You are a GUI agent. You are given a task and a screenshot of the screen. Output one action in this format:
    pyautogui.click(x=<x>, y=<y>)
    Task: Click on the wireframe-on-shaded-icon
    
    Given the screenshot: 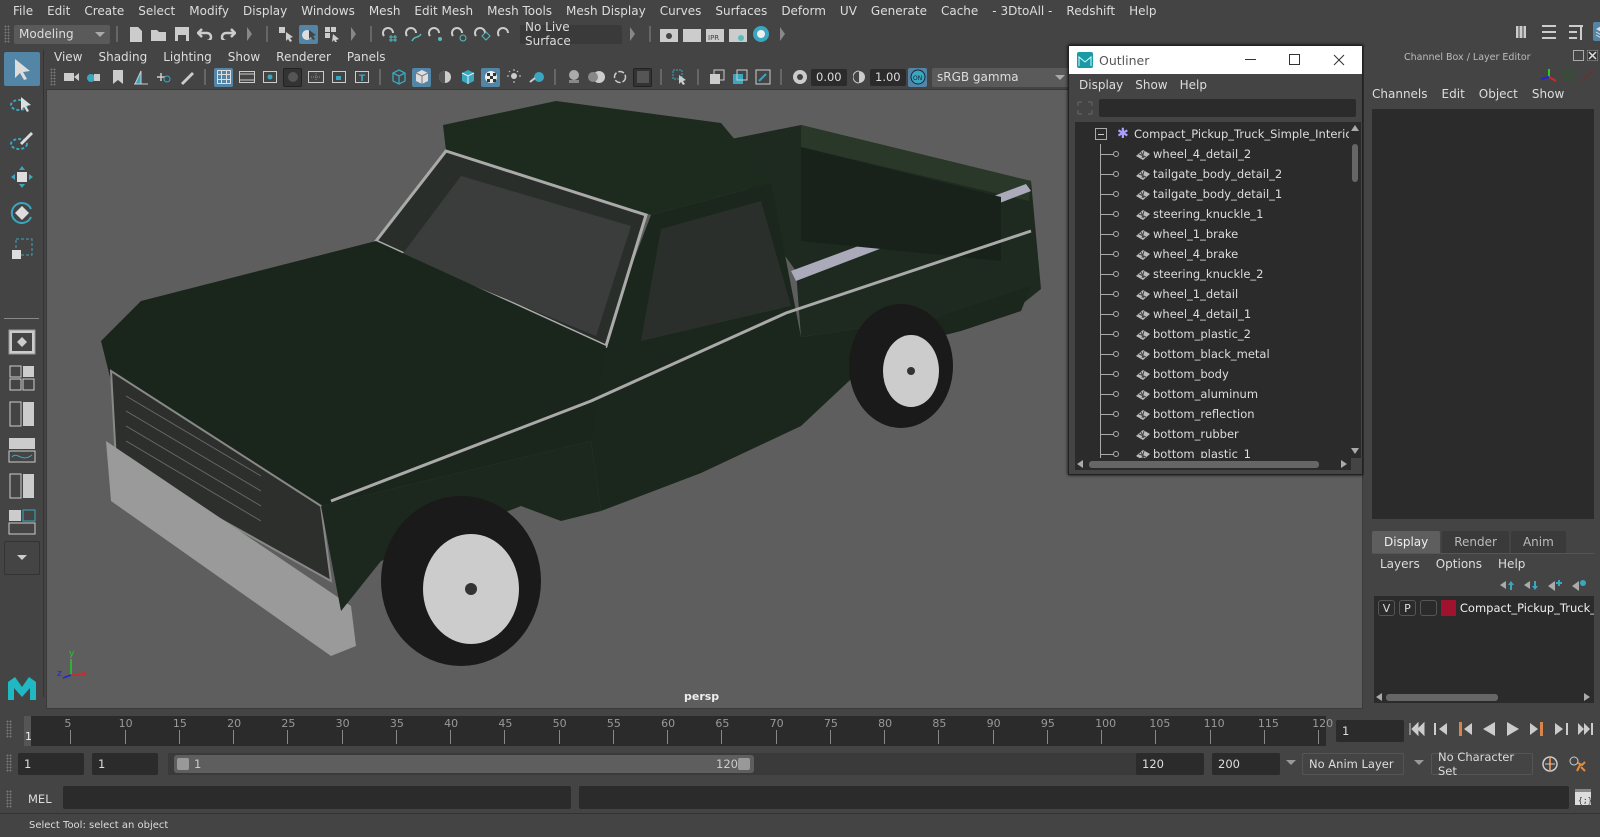 What is the action you would take?
    pyautogui.click(x=467, y=77)
    